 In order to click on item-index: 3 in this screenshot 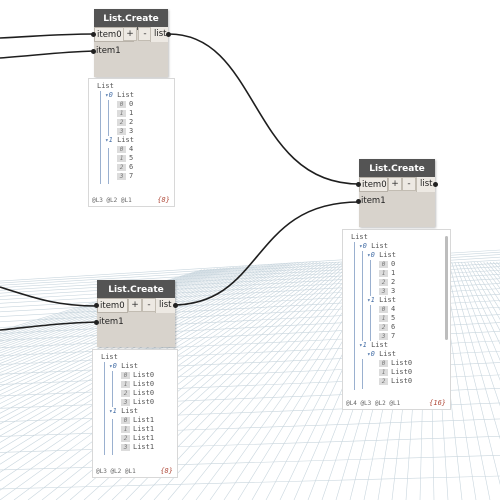, I will do `click(121, 131)`.